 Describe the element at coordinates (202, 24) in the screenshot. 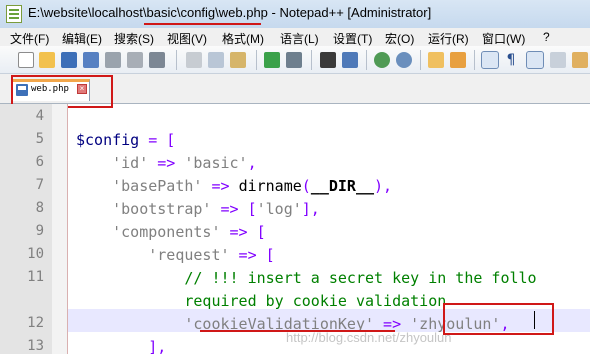

I see `title-path-underline` at that location.